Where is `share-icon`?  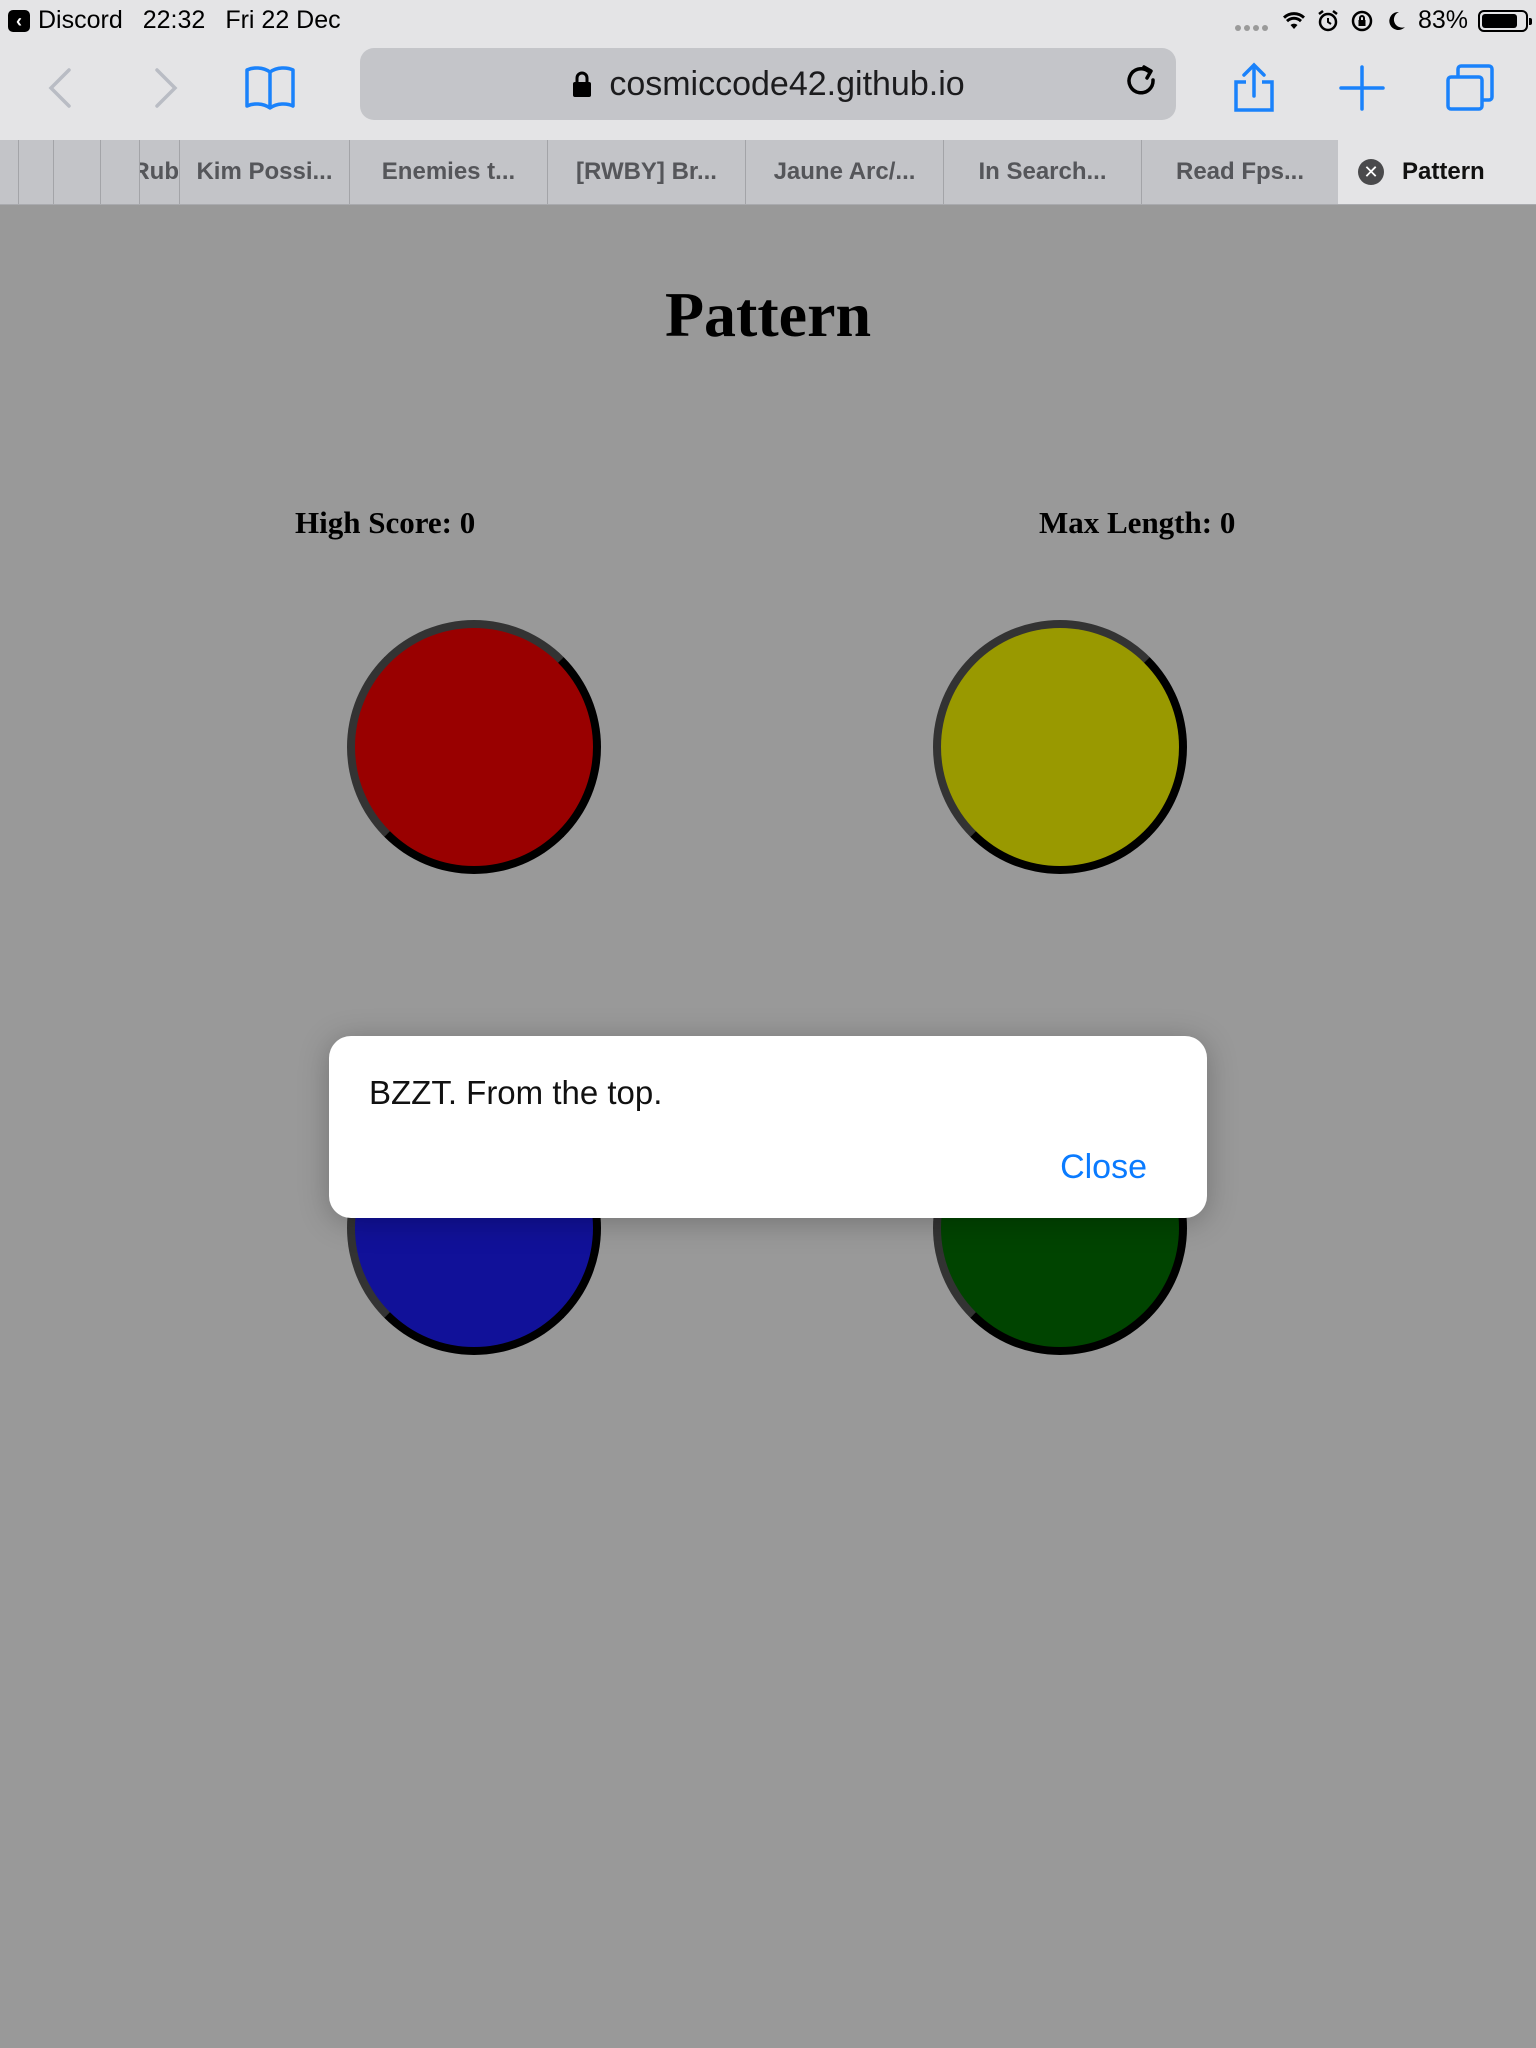
share-icon is located at coordinates (1254, 88).